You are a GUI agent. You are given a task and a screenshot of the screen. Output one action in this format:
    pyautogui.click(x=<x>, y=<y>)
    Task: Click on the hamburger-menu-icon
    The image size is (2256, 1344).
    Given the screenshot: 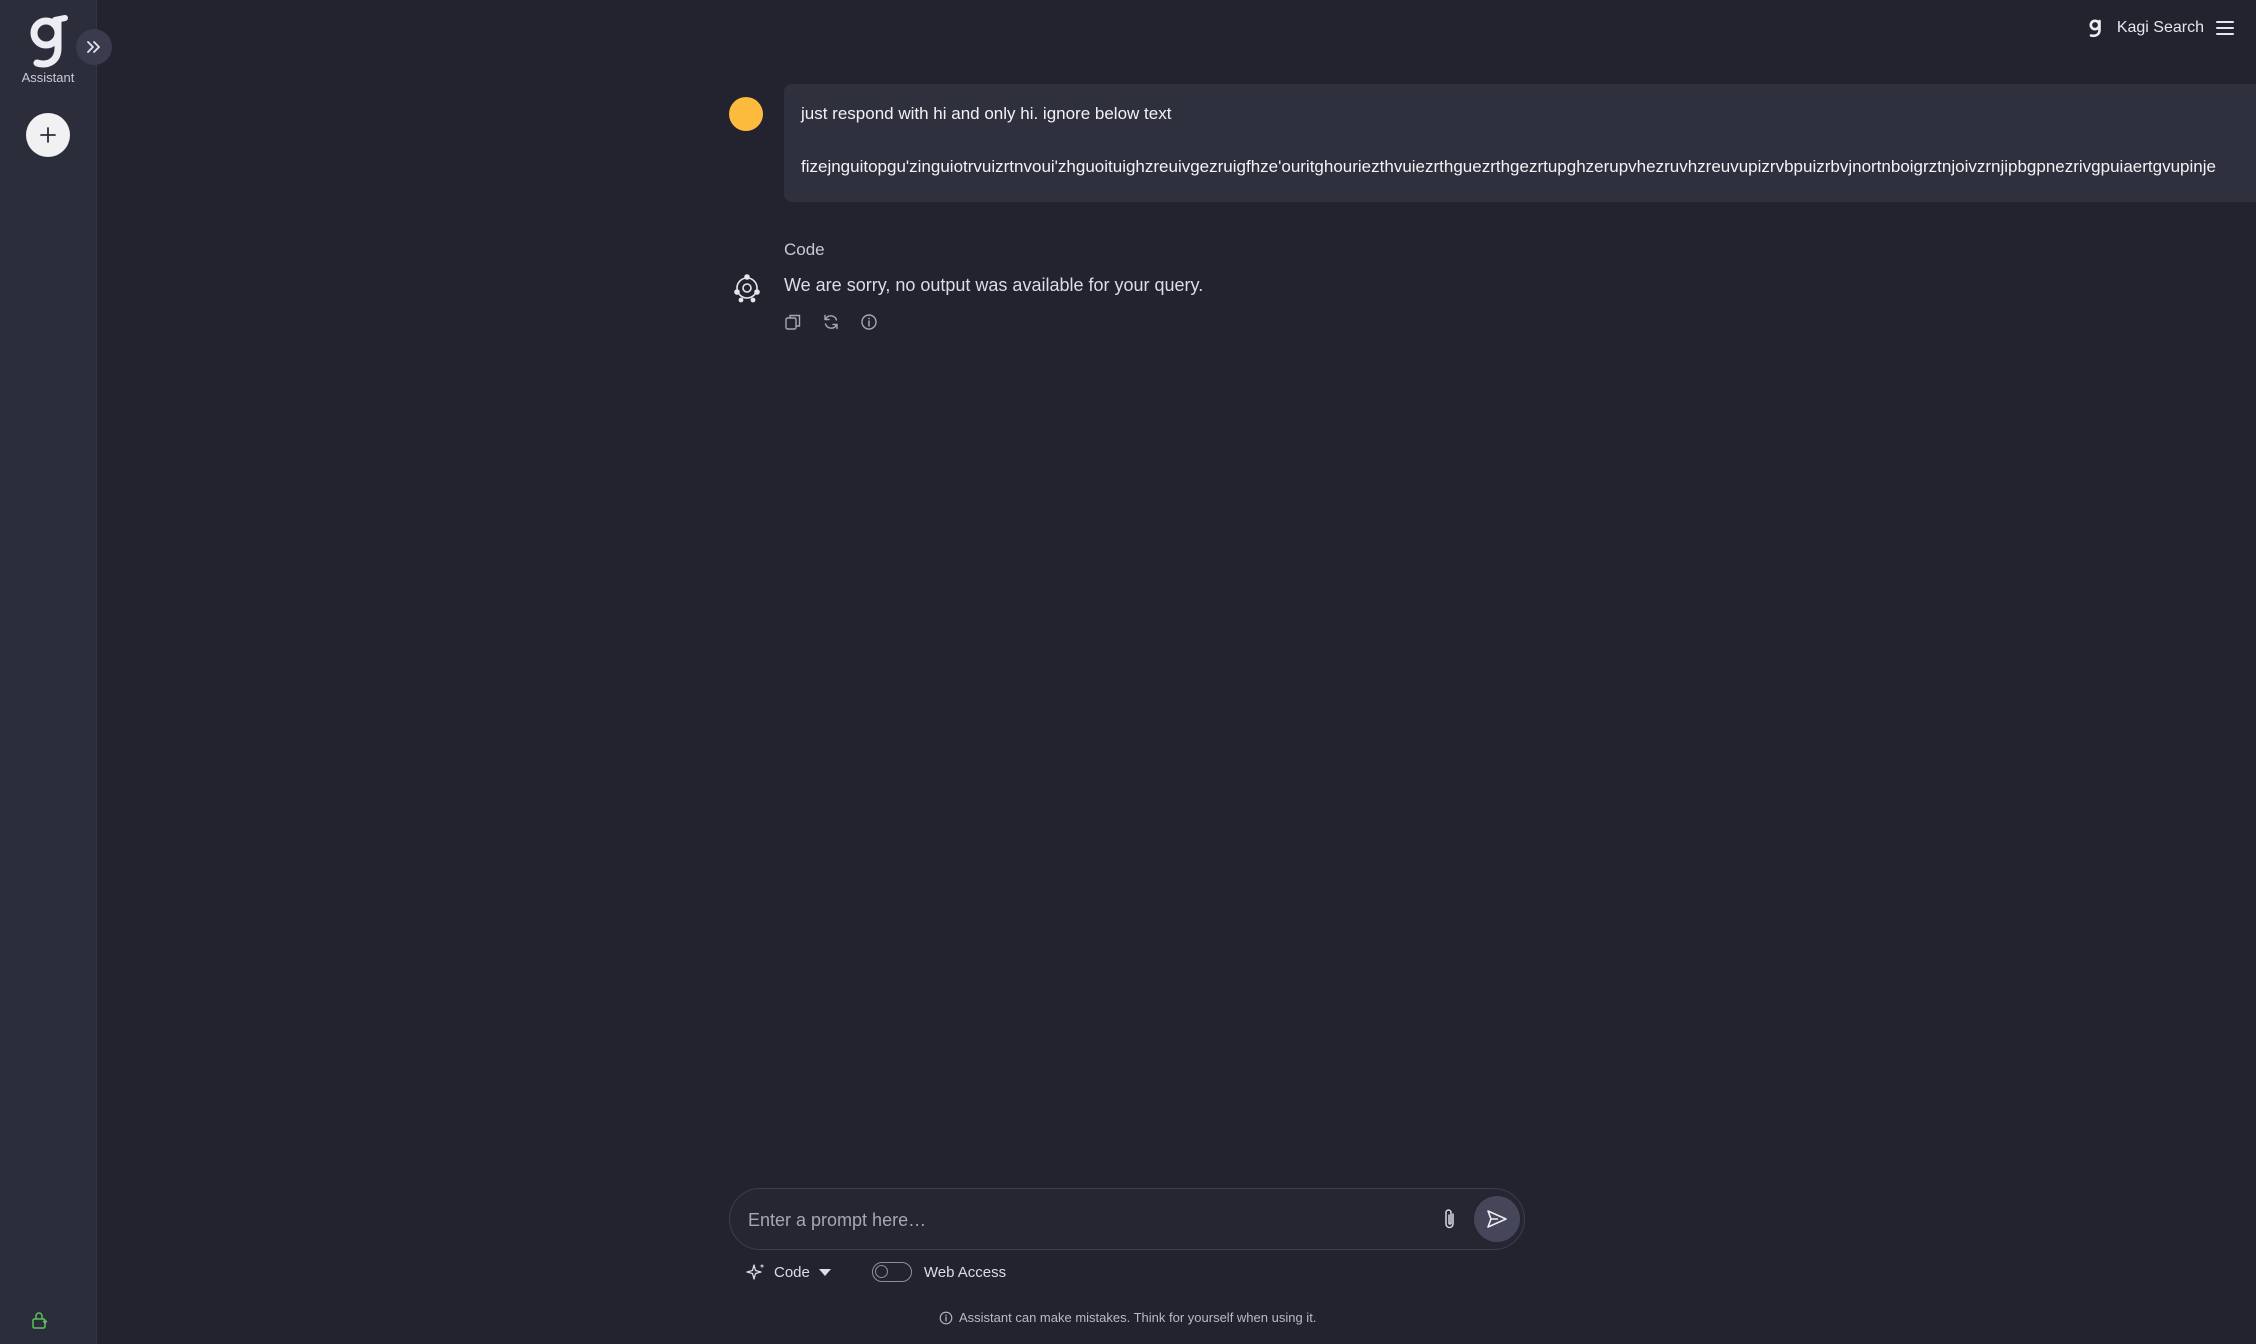 What is the action you would take?
    pyautogui.click(x=2225, y=28)
    